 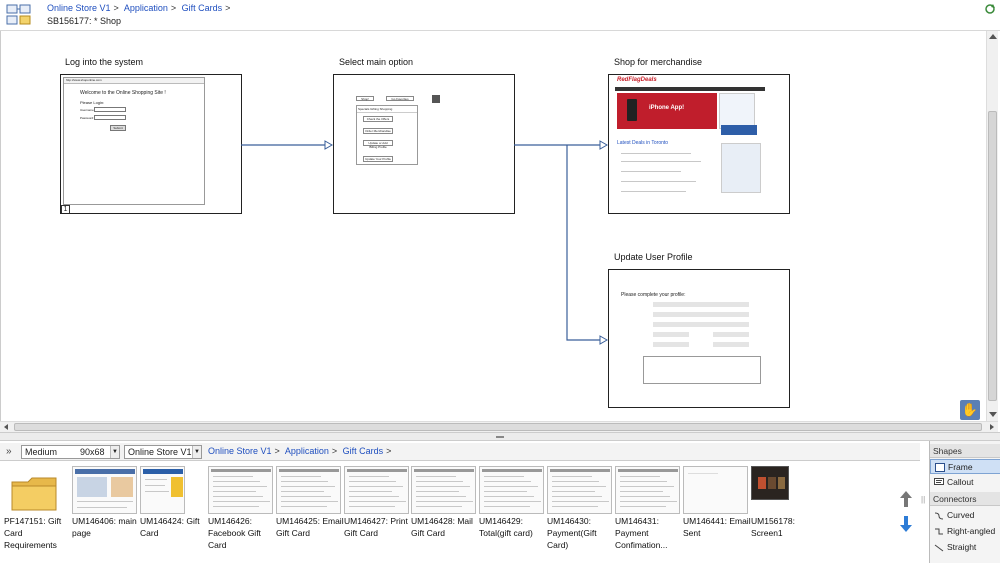 I want to click on thumbnail-item: UM146424: Gift Card, so click(x=173, y=510).